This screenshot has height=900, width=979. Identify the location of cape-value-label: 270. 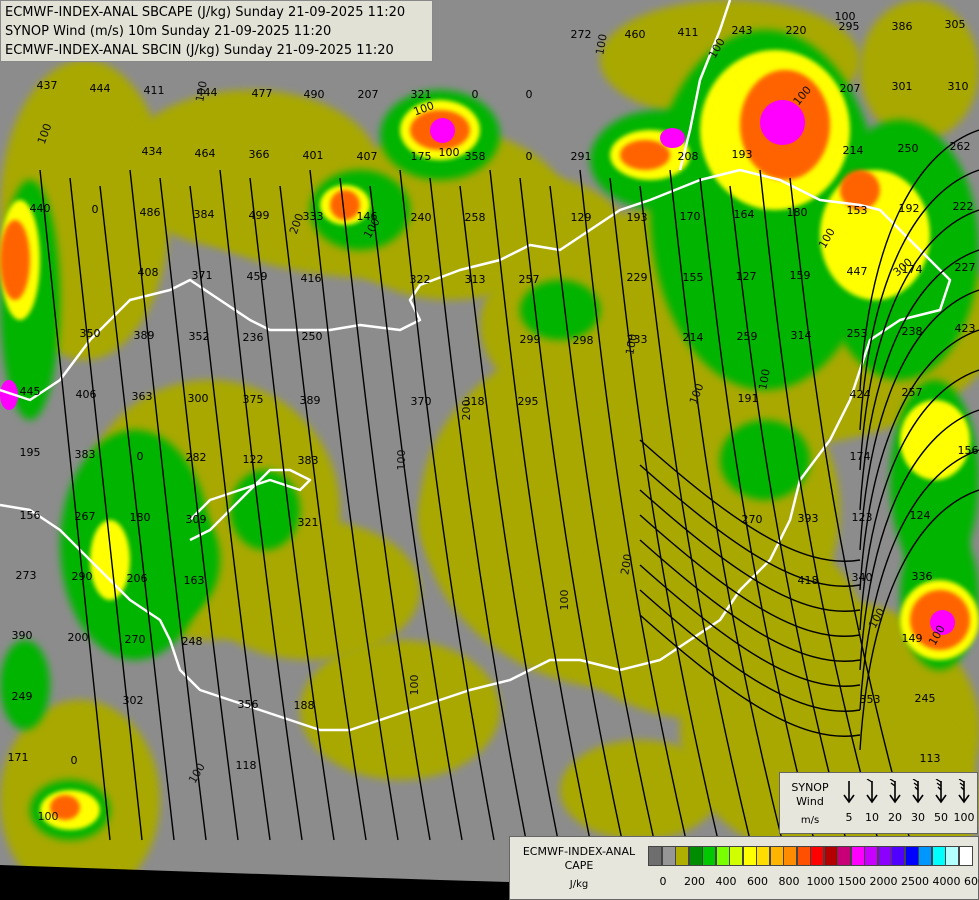
(135, 639).